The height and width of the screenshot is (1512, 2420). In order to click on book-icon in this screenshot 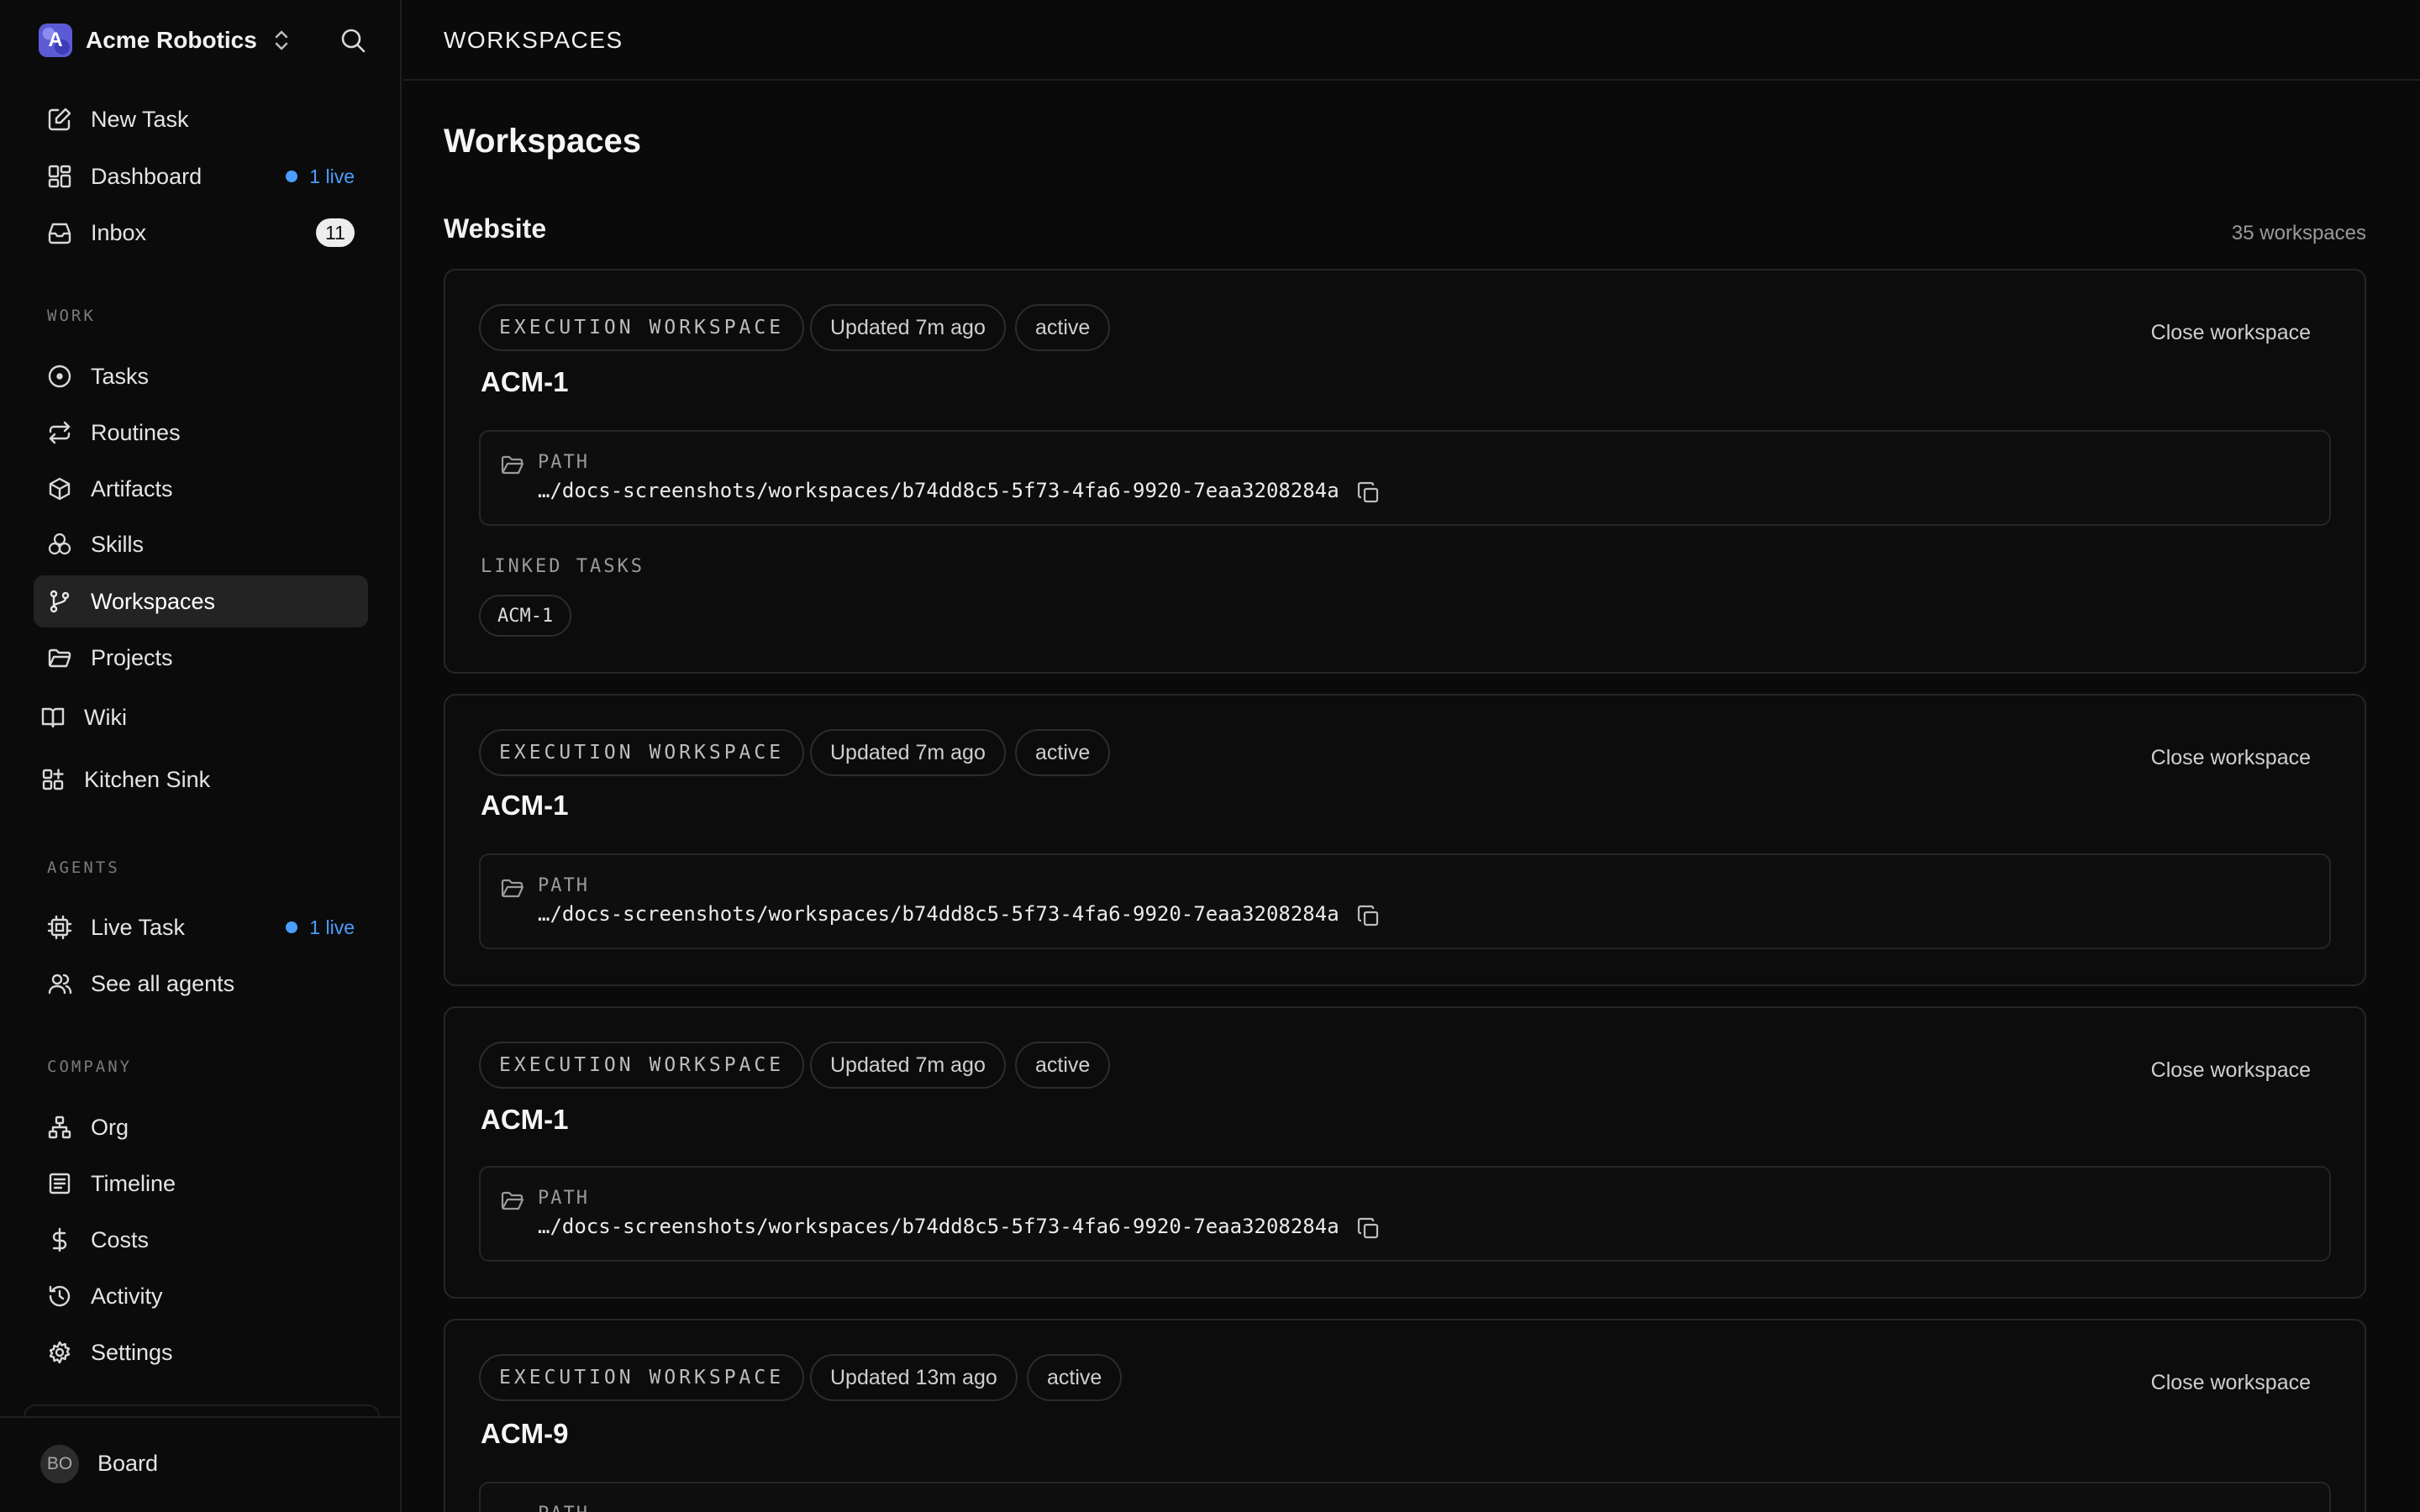, I will do `click(53, 717)`.